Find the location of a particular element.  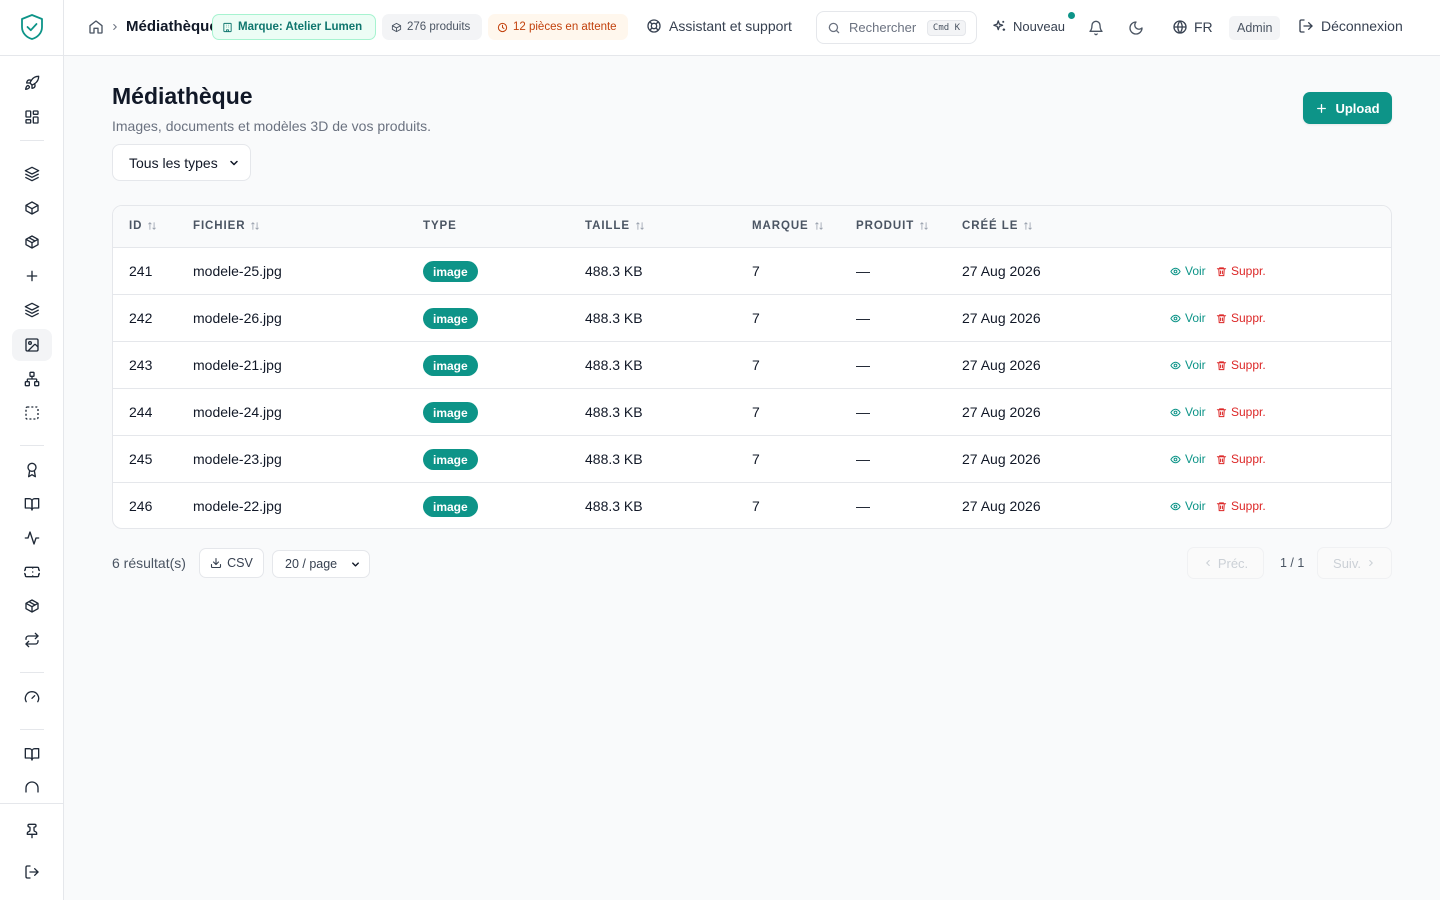

book-icon is located at coordinates (32, 504).